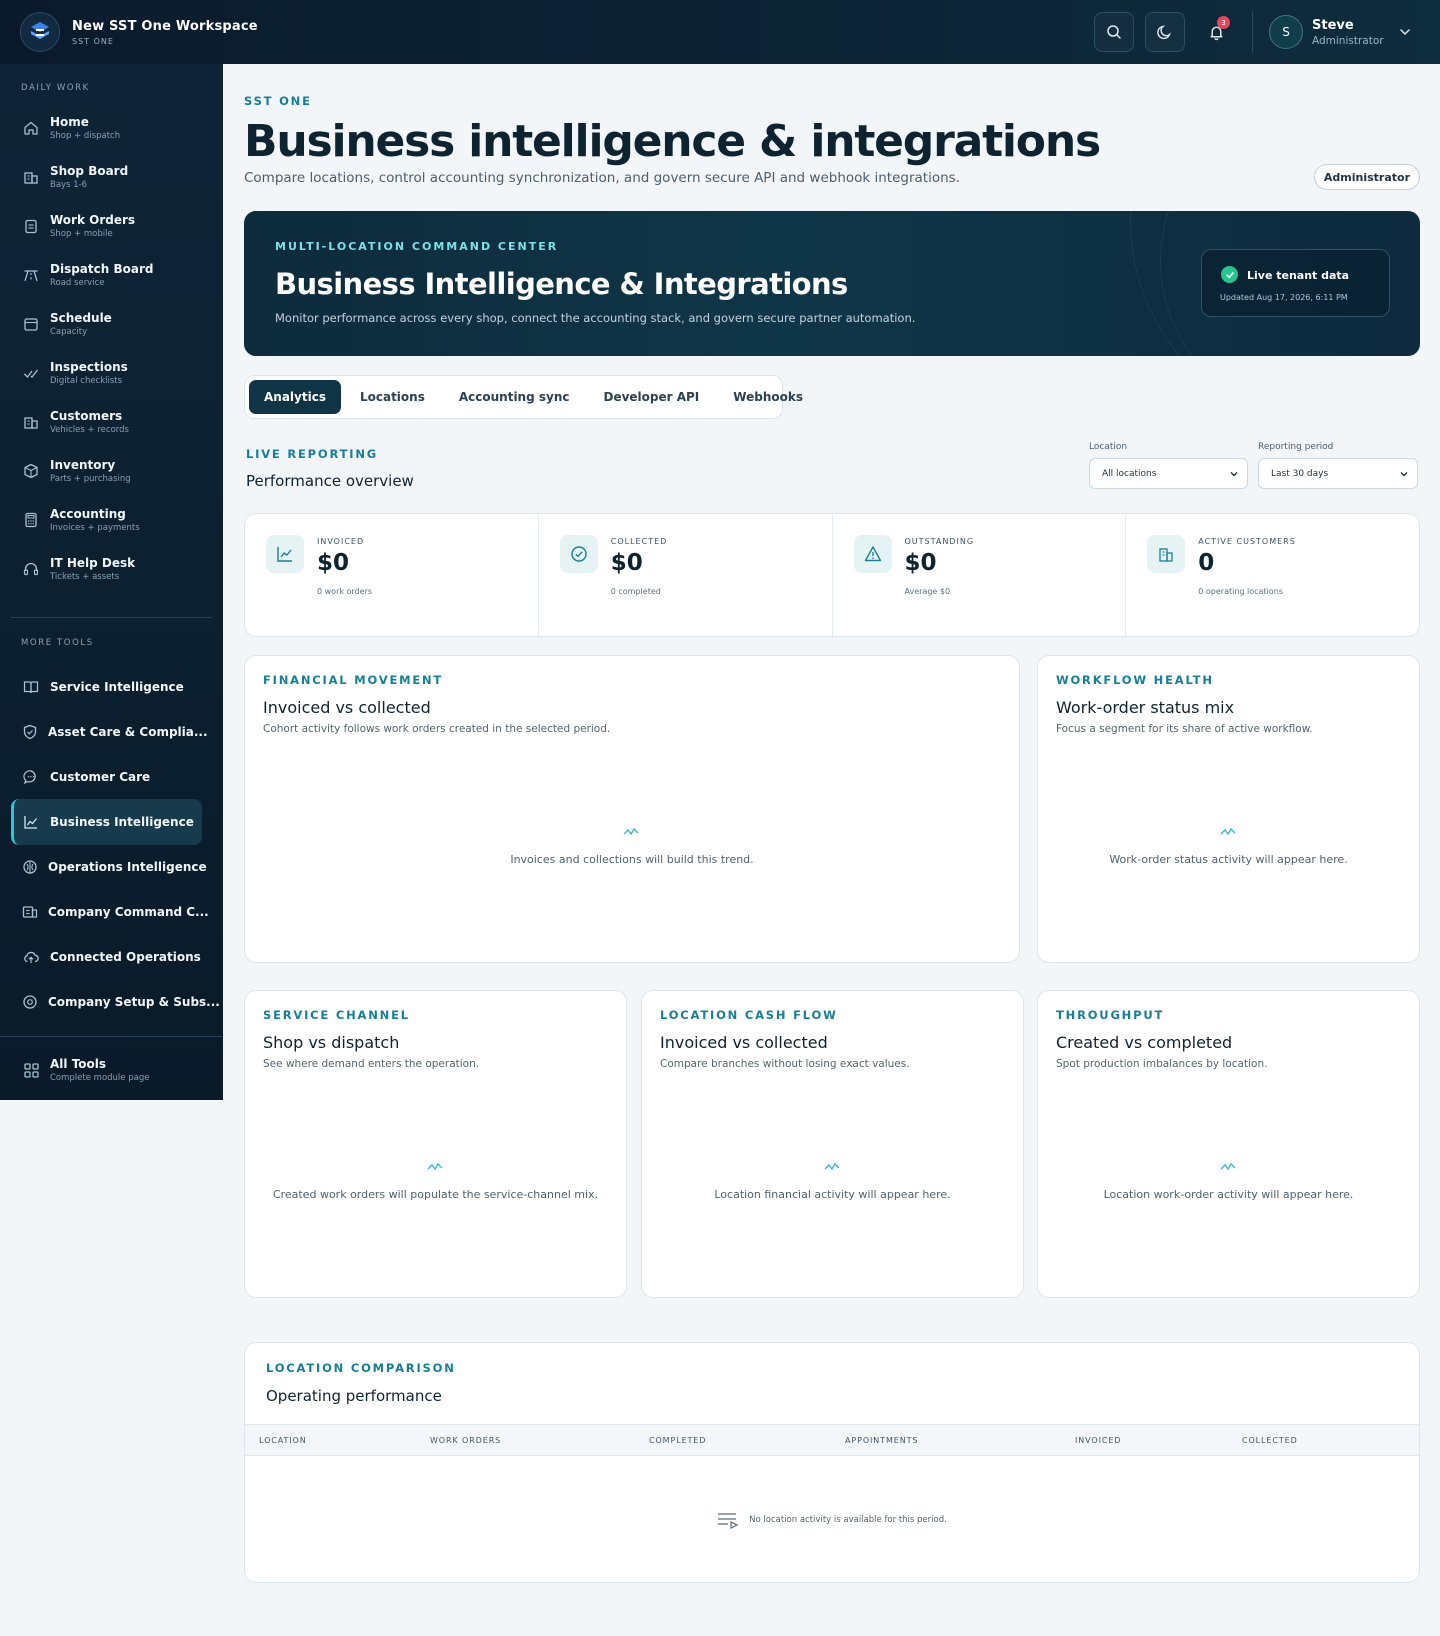 The image size is (1440, 1636). I want to click on card-eyebrow: LOCATION CASH FLOW, so click(749, 1015).